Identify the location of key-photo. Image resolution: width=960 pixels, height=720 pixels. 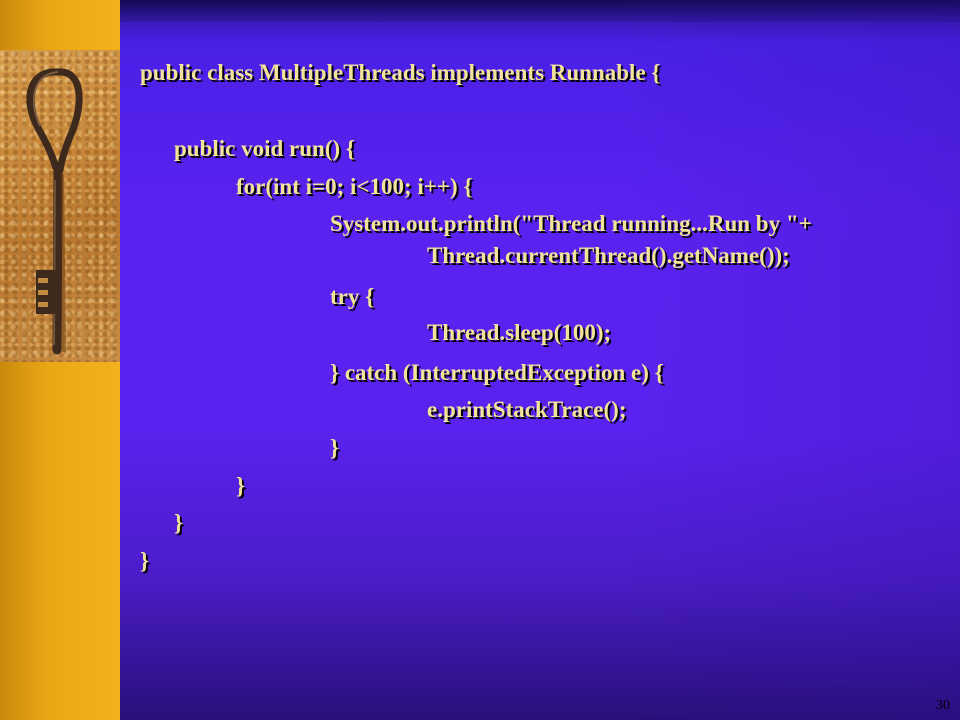
(60, 206).